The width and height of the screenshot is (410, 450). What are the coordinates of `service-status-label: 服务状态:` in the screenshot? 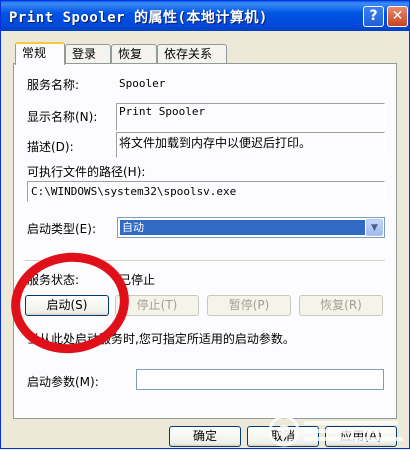 It's located at (53, 280).